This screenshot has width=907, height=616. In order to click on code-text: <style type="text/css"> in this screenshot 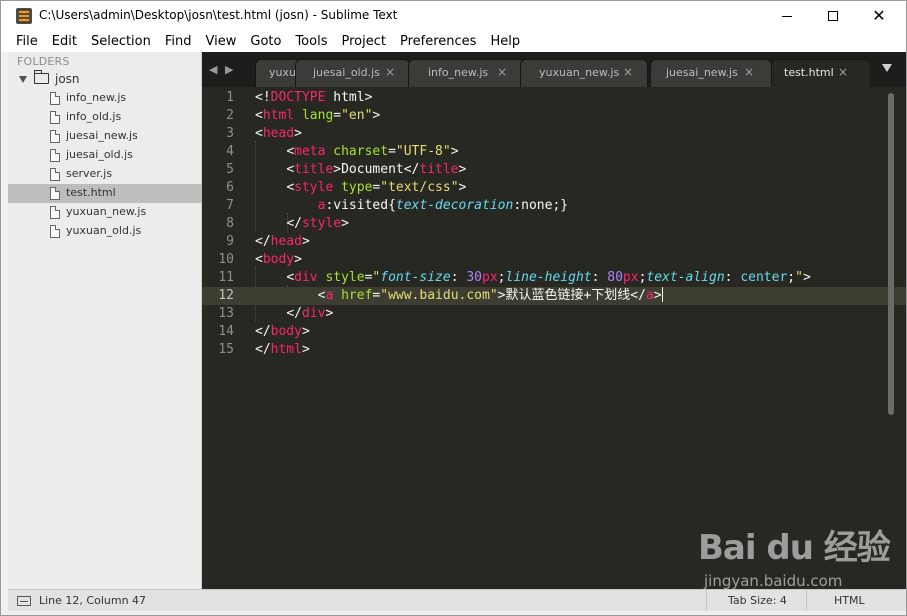, I will do `click(376, 187)`.